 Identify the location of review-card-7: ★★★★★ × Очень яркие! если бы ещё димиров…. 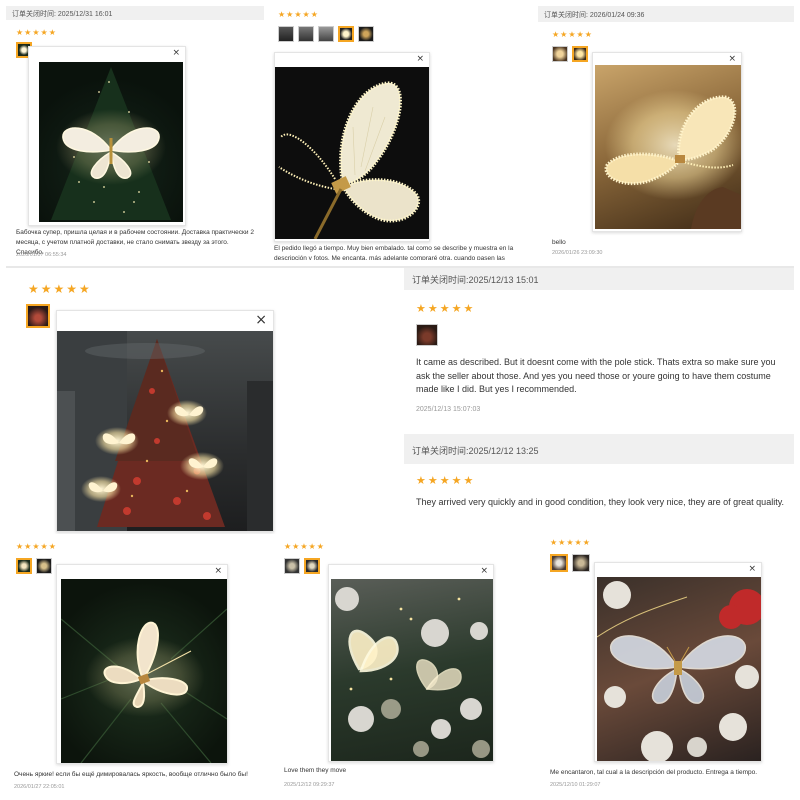
(137, 667).